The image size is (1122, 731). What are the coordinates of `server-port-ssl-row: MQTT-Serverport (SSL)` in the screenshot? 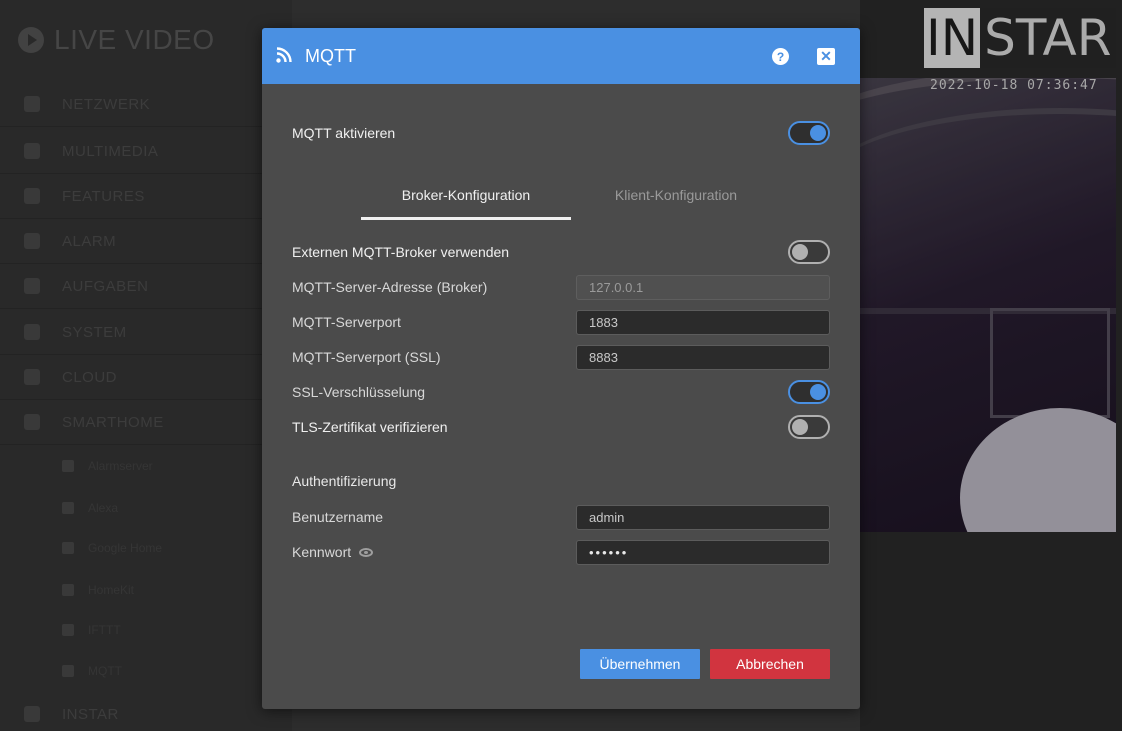 It's located at (561, 357).